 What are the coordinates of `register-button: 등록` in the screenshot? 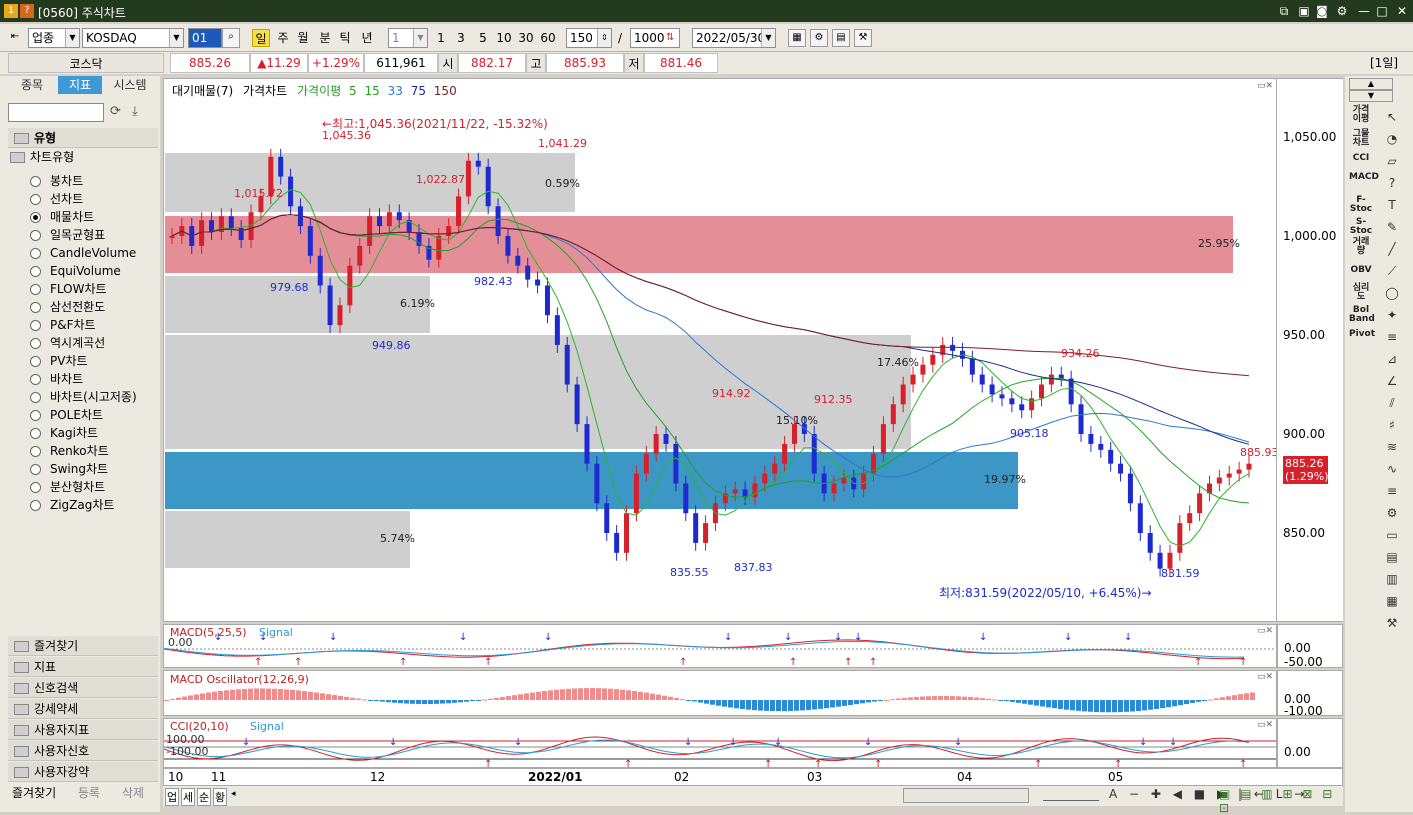 It's located at (89, 793).